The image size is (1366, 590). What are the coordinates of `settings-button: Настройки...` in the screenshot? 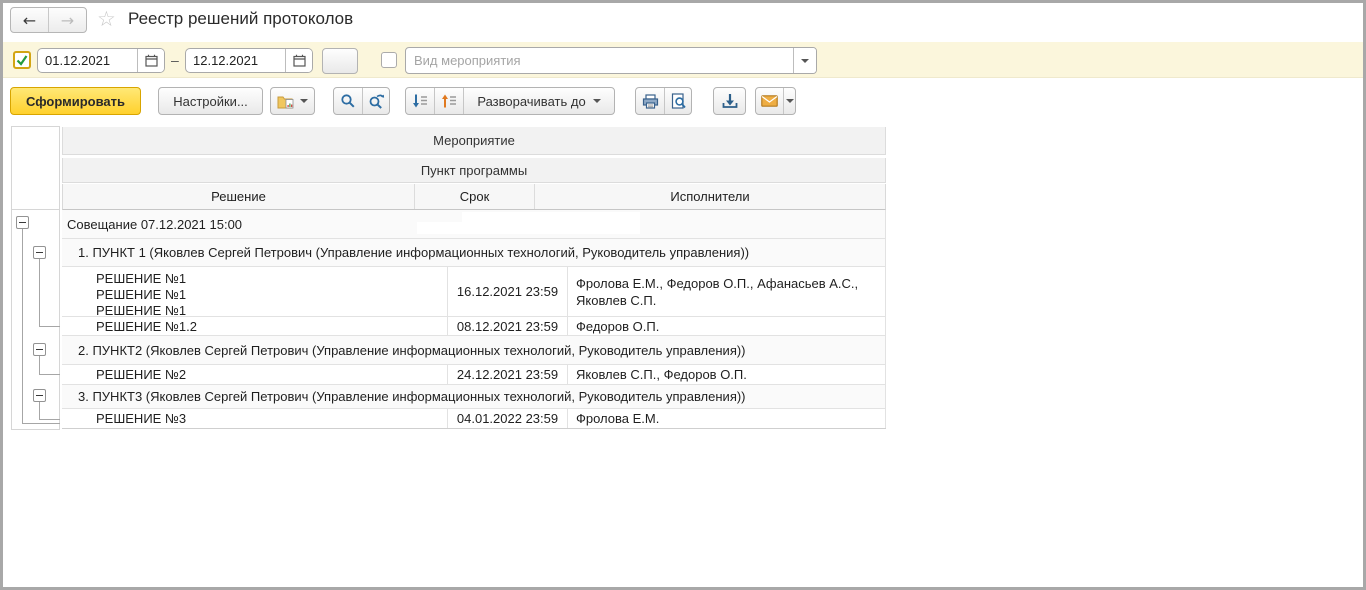 It's located at (210, 101).